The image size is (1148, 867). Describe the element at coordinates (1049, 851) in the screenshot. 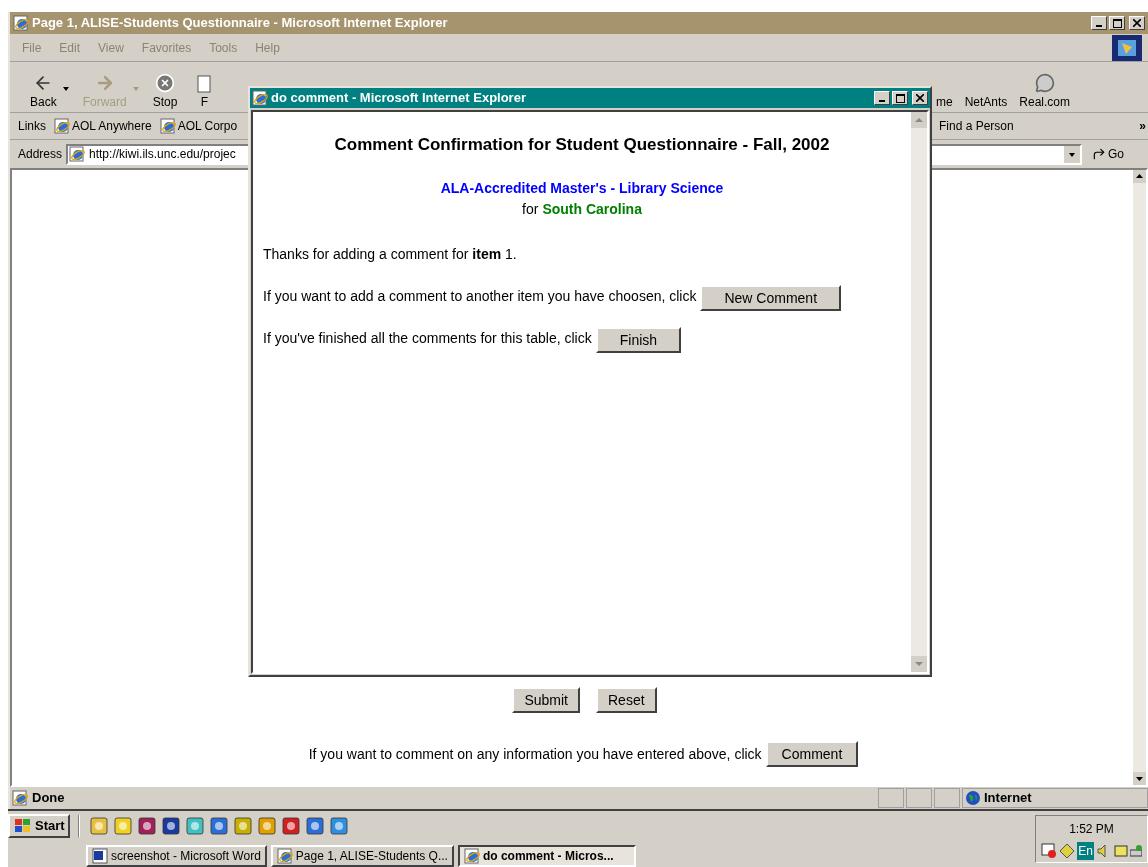

I see `scheduler-icon` at that location.